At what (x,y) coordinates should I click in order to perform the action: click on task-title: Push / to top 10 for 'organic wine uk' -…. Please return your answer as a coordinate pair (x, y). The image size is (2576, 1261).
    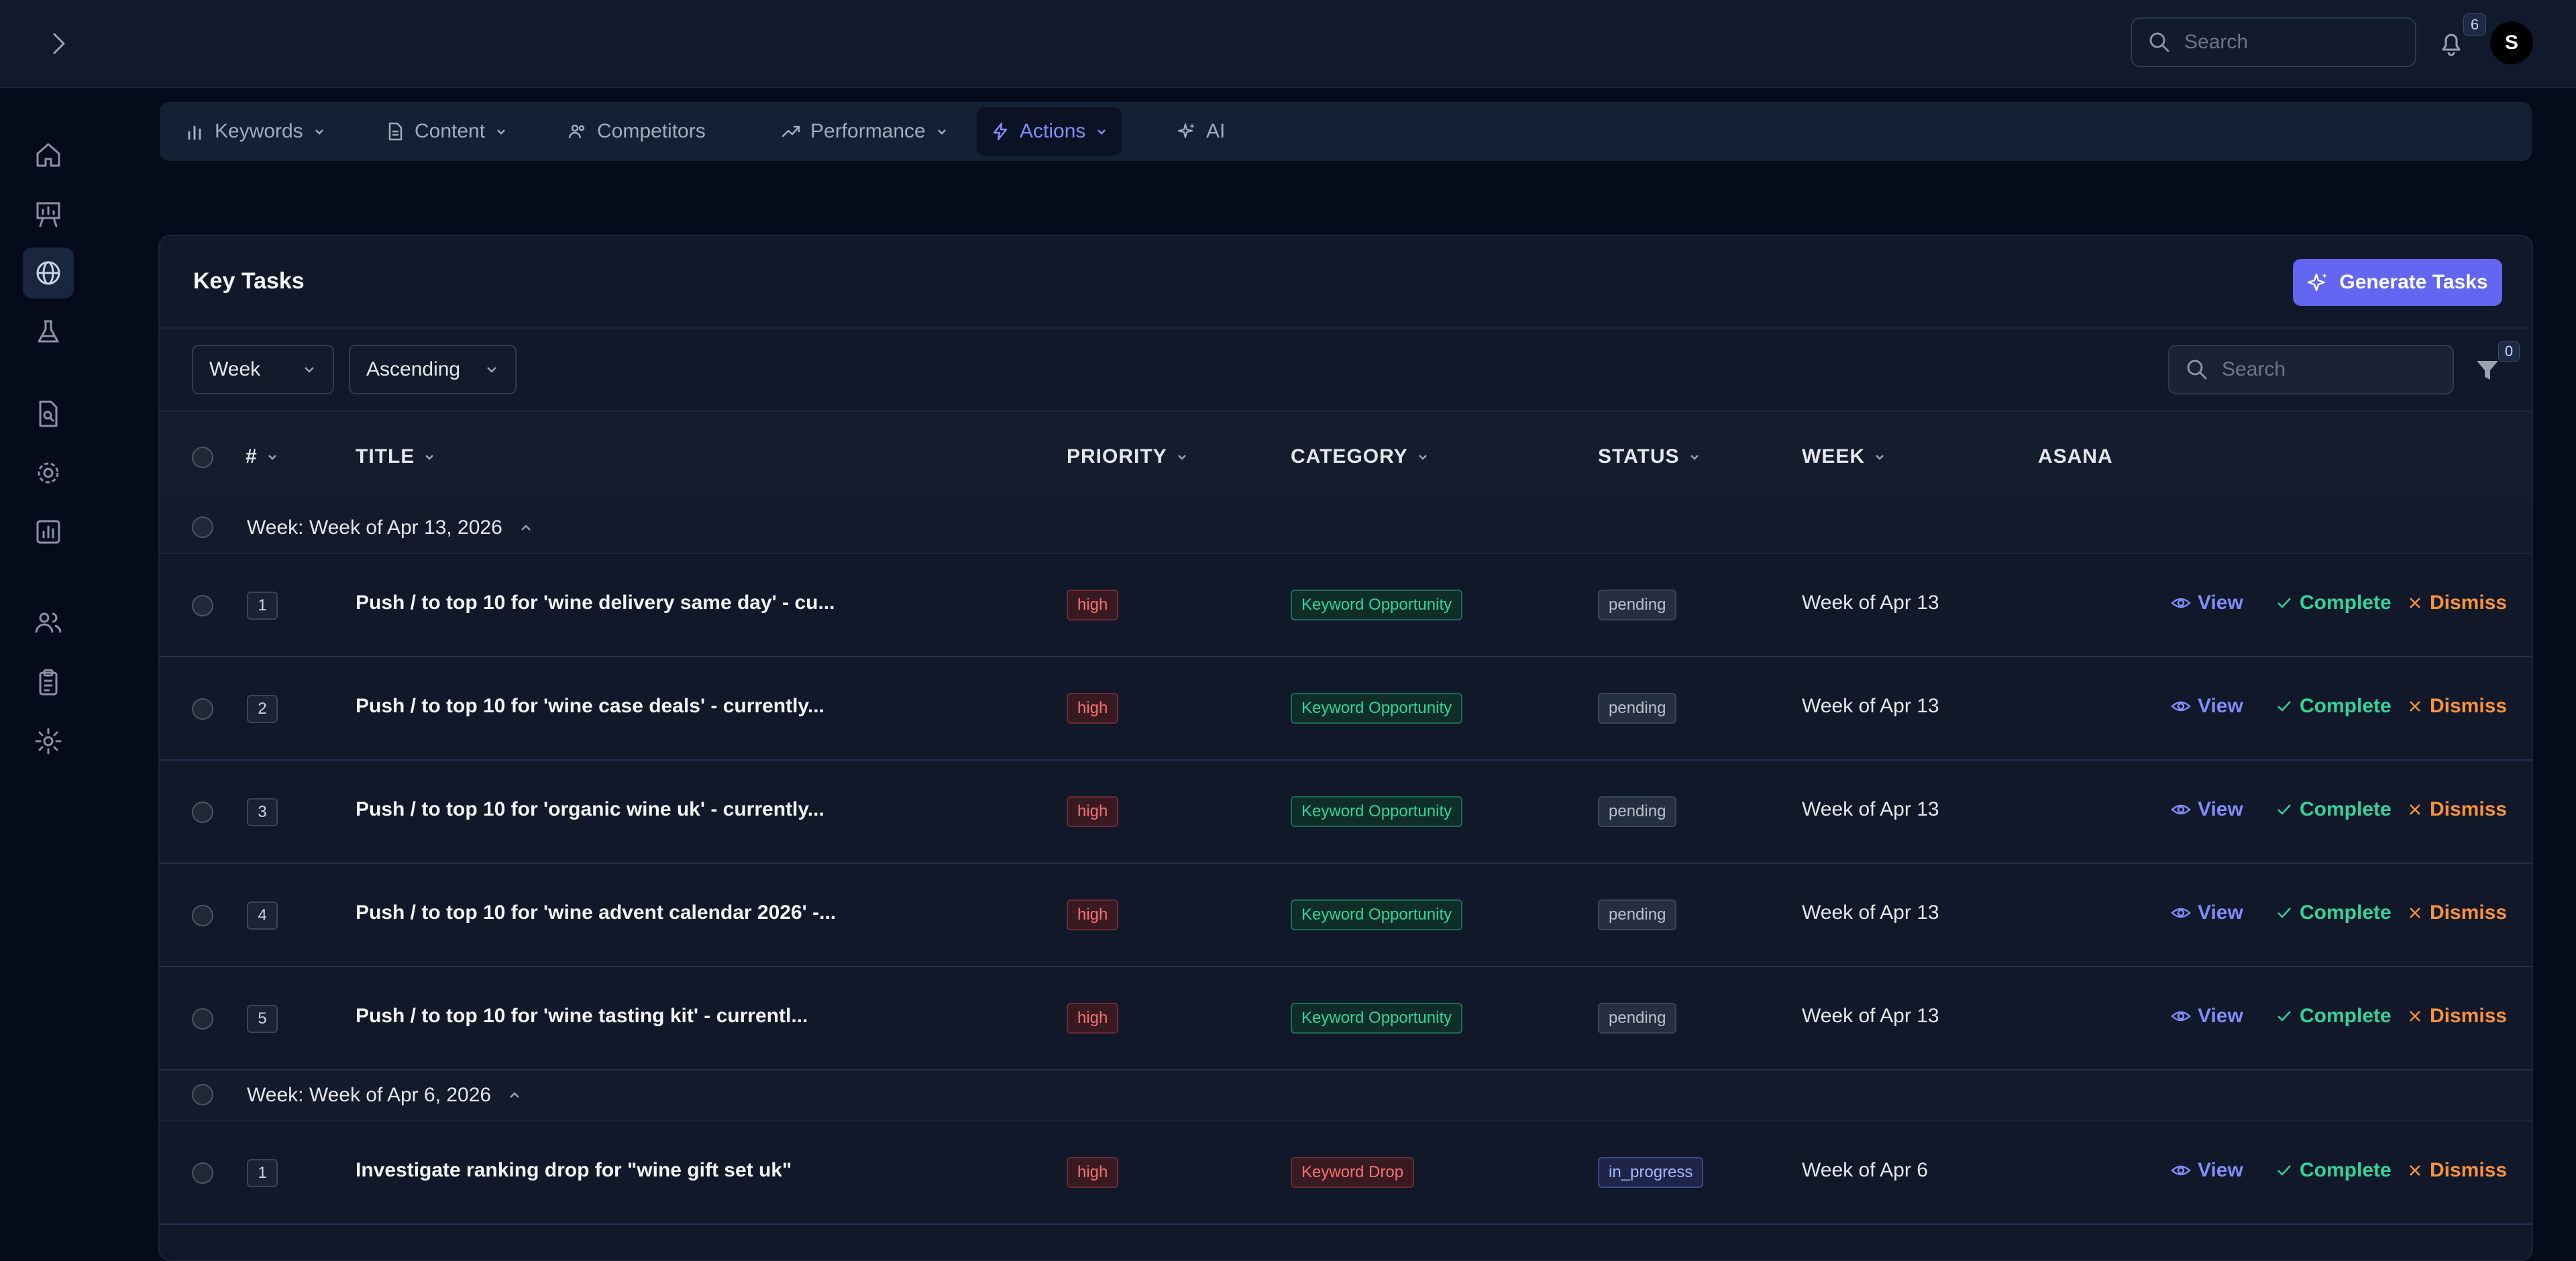
    Looking at the image, I should click on (590, 810).